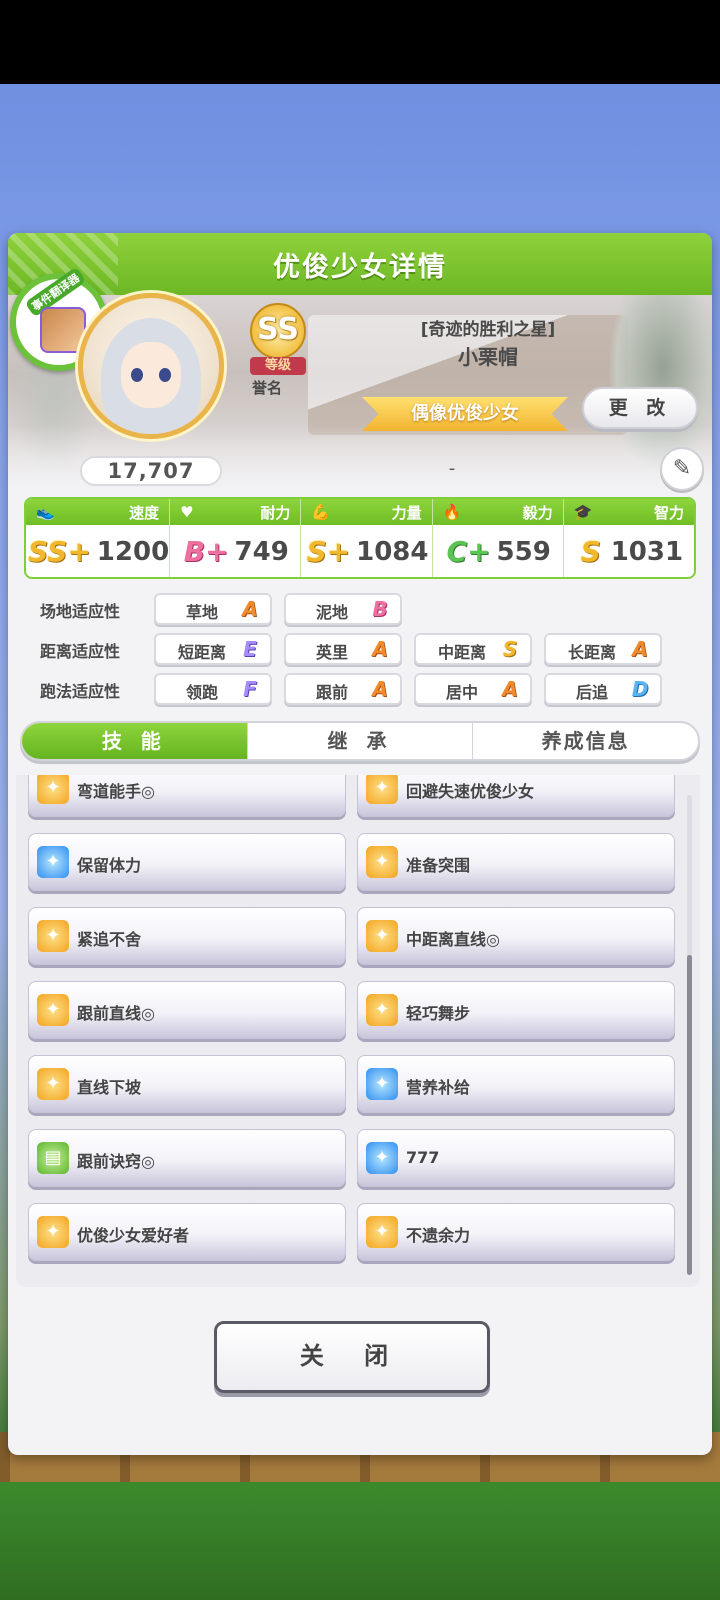 The height and width of the screenshot is (1600, 720). What do you see at coordinates (109, 865) in the screenshot?
I see `skill-name: 保留体力` at bounding box center [109, 865].